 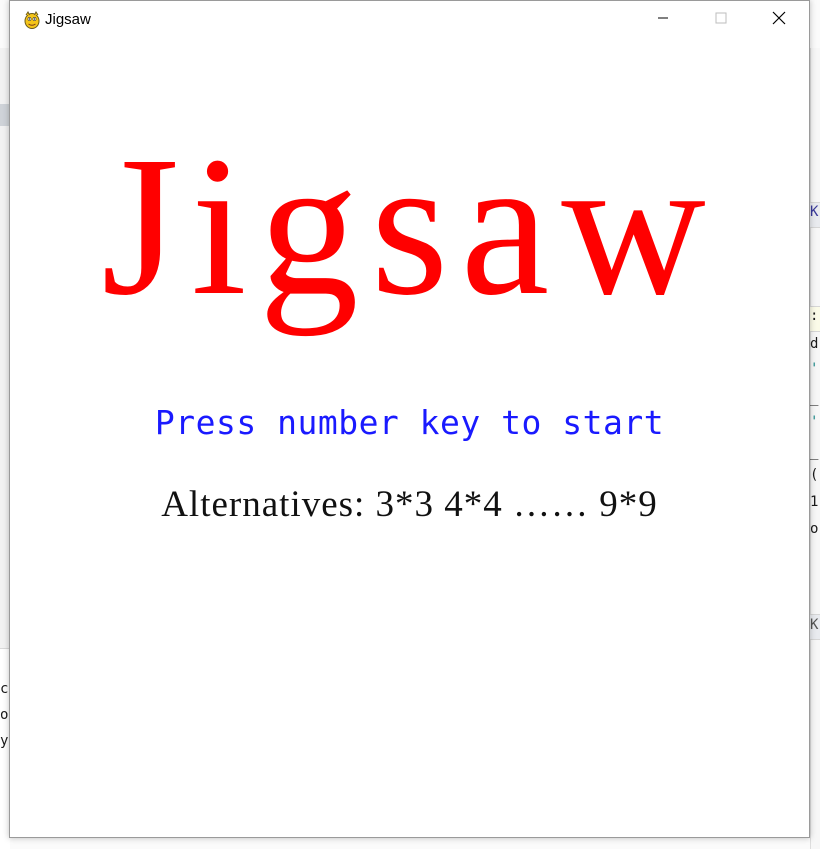 I want to click on close-icon, so click(x=779, y=20).